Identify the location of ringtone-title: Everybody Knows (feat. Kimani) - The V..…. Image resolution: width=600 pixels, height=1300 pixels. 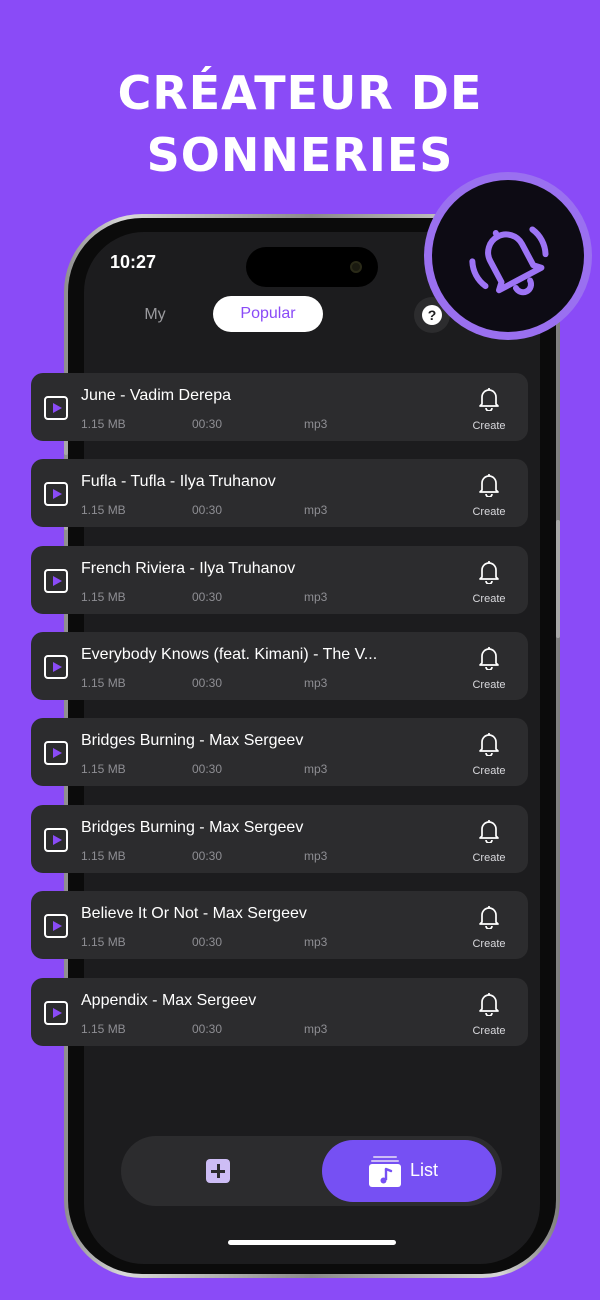
(229, 654).